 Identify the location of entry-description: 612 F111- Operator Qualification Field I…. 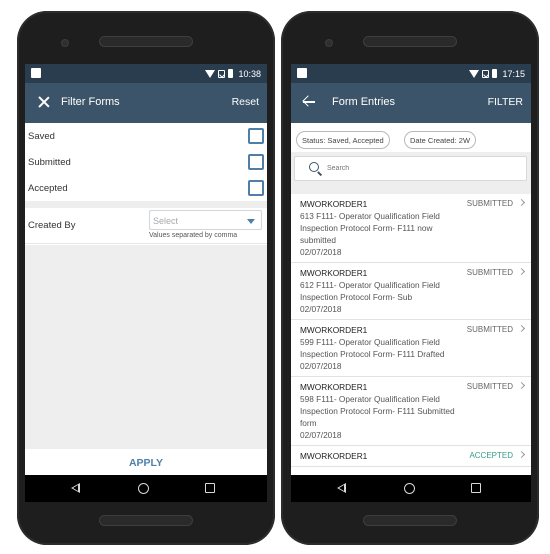
(370, 291).